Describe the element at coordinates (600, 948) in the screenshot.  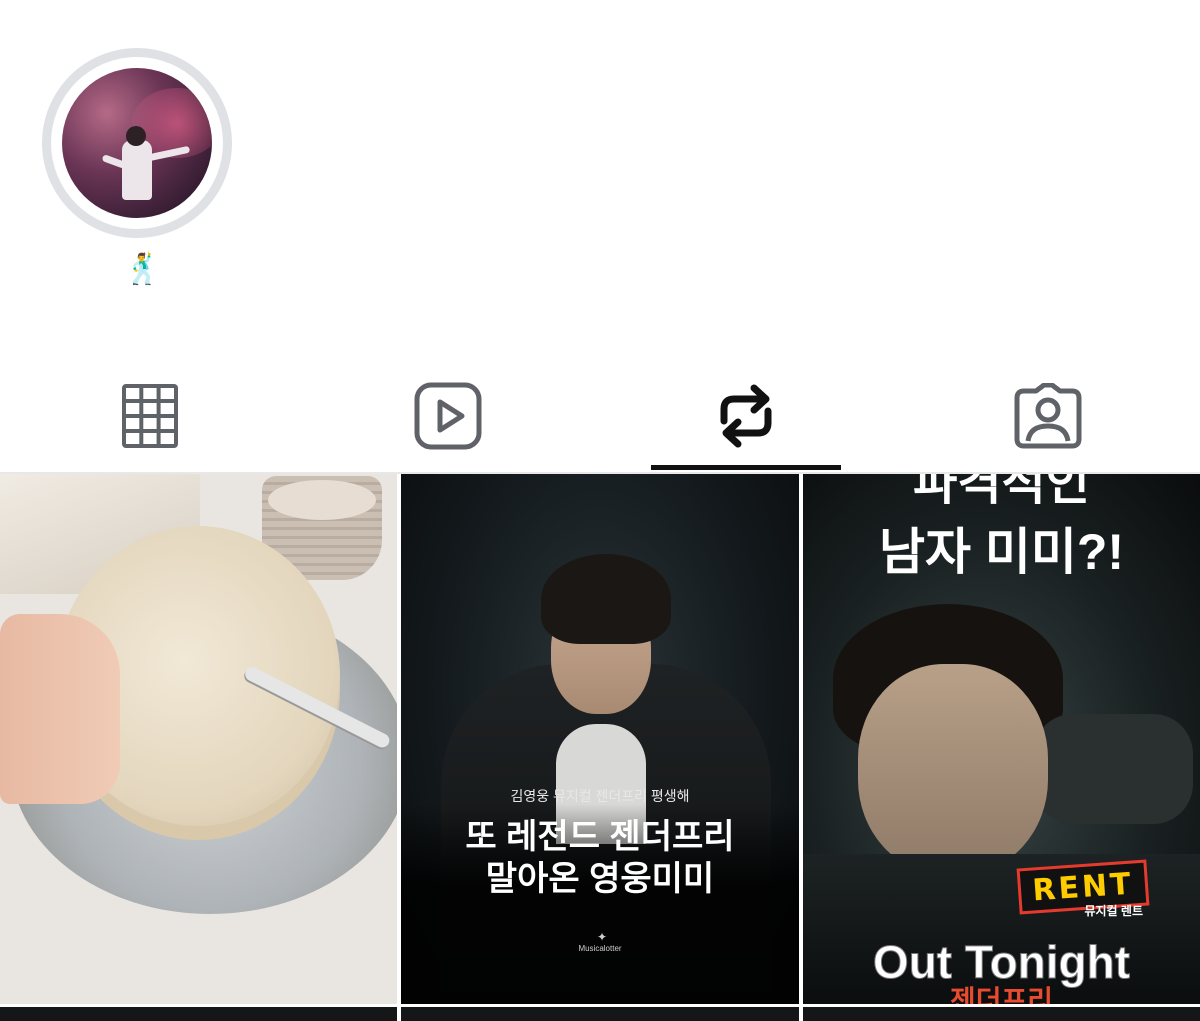
I see `post-watermark: Musicalotter` at that location.